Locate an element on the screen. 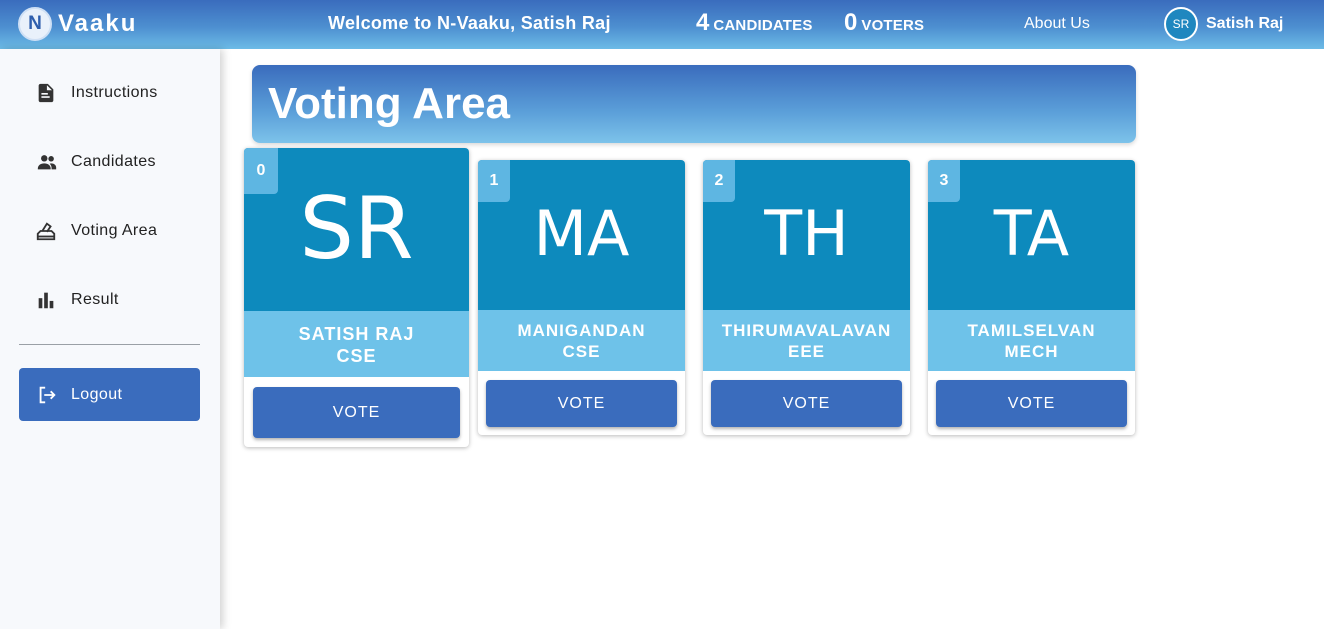 This screenshot has width=1324, height=629. candidate-name: SATISH RAJ is located at coordinates (356, 334).